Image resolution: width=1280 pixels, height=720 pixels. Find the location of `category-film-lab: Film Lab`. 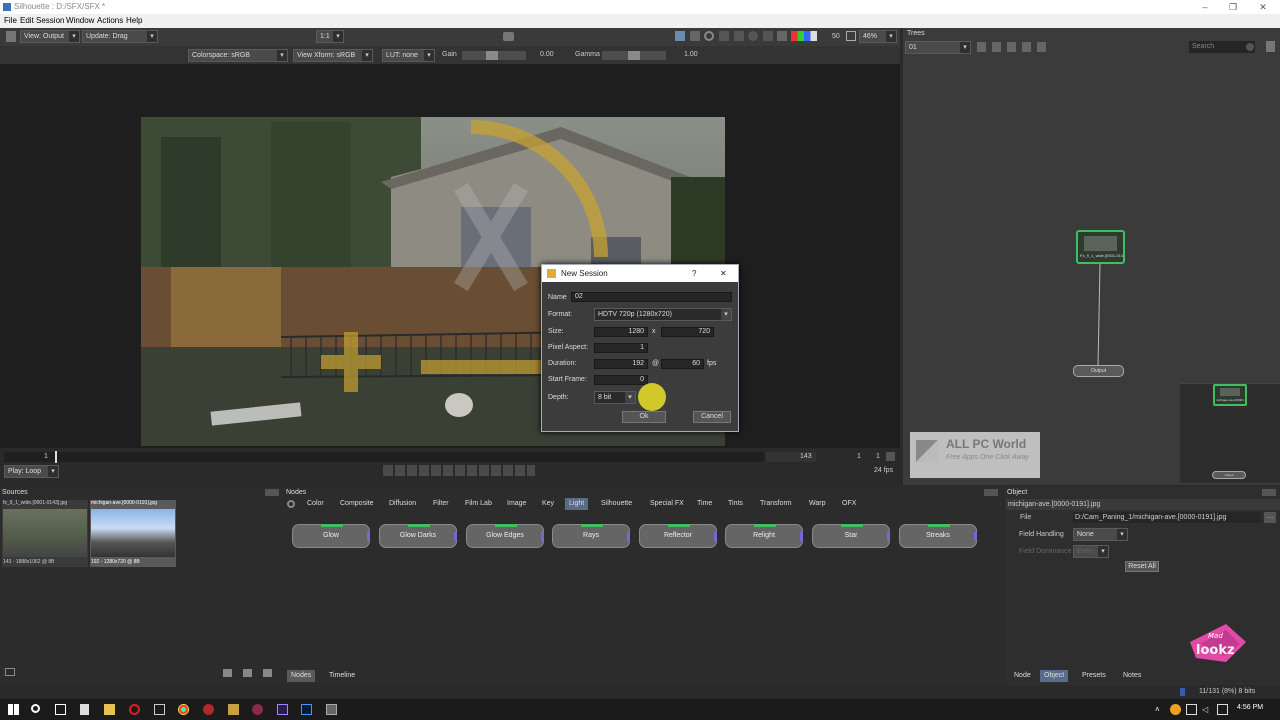

category-film-lab: Film Lab is located at coordinates (478, 504).